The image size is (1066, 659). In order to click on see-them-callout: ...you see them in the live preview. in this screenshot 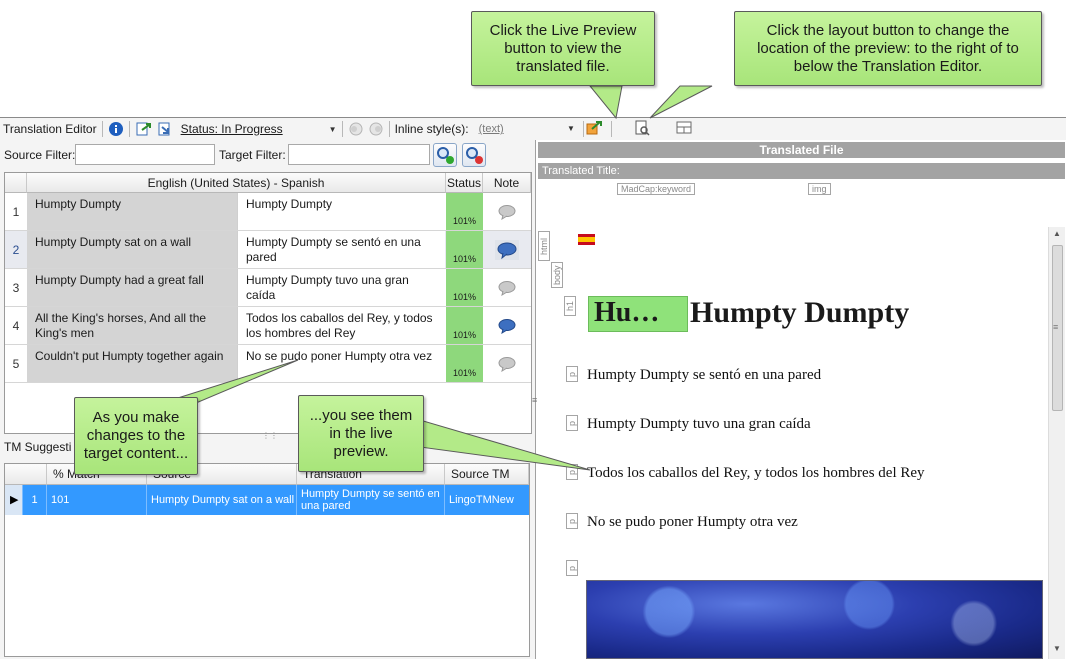, I will do `click(361, 433)`.